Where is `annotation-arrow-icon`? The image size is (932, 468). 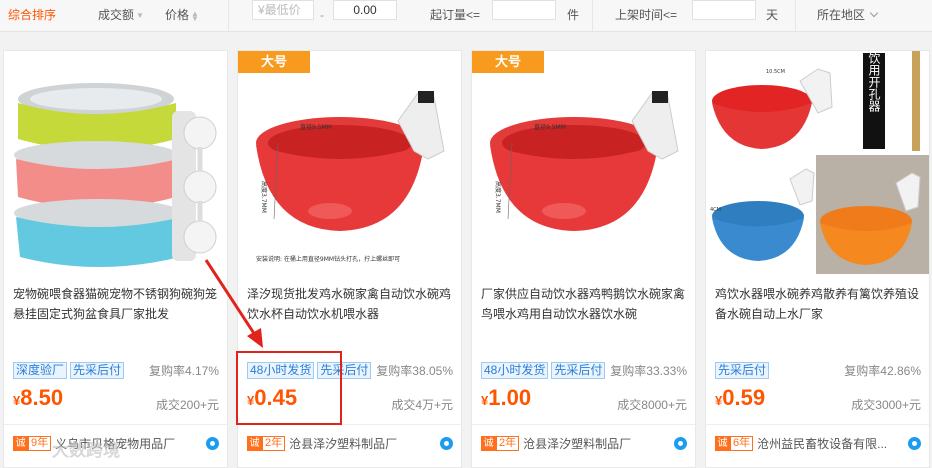 annotation-arrow-icon is located at coordinates (231, 299).